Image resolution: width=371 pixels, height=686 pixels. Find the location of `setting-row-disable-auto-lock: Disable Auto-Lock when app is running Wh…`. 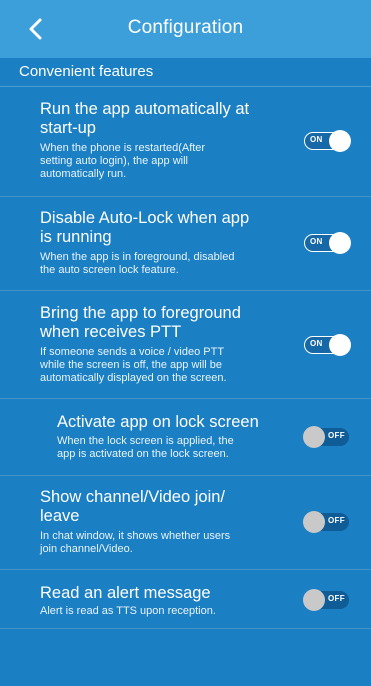

setting-row-disable-auto-lock: Disable Auto-Lock when app is running Wh… is located at coordinates (185, 244).